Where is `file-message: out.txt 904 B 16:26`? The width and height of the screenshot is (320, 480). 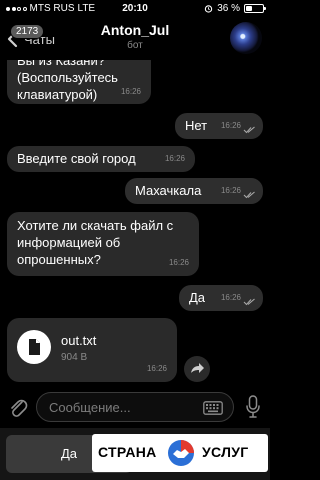
file-message: out.txt 904 B 16:26 is located at coordinates (92, 350).